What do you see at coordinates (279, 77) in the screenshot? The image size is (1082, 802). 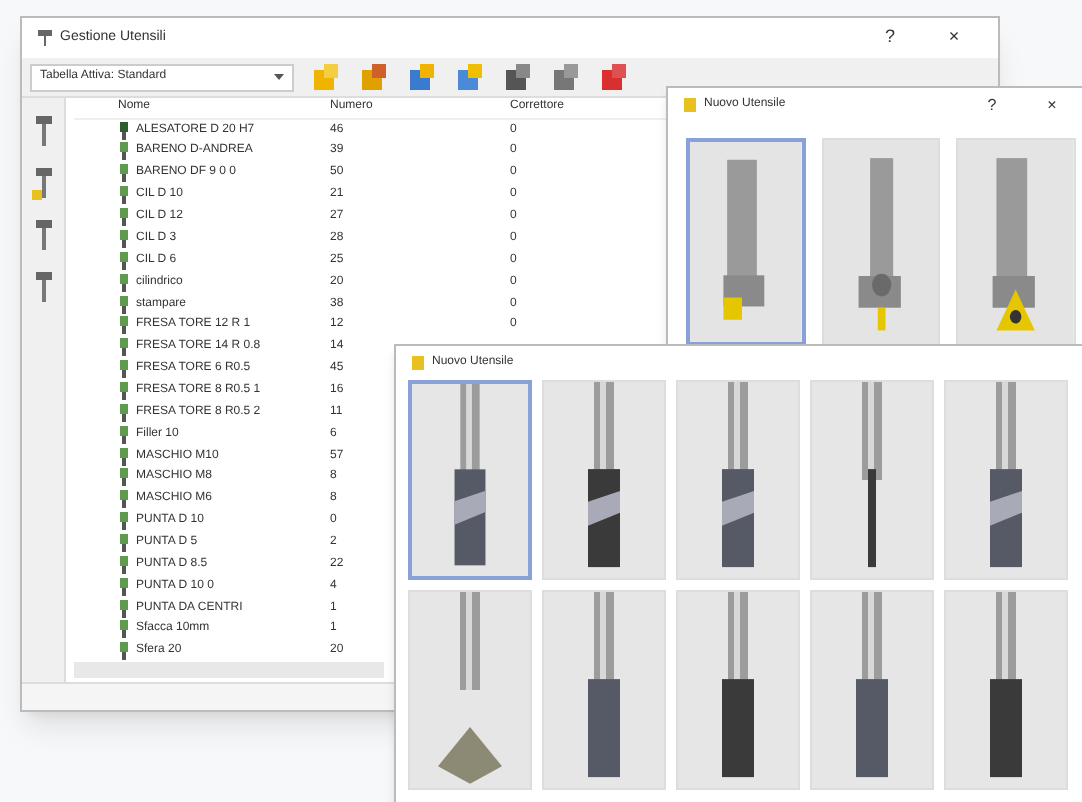 I see `caret-icon` at bounding box center [279, 77].